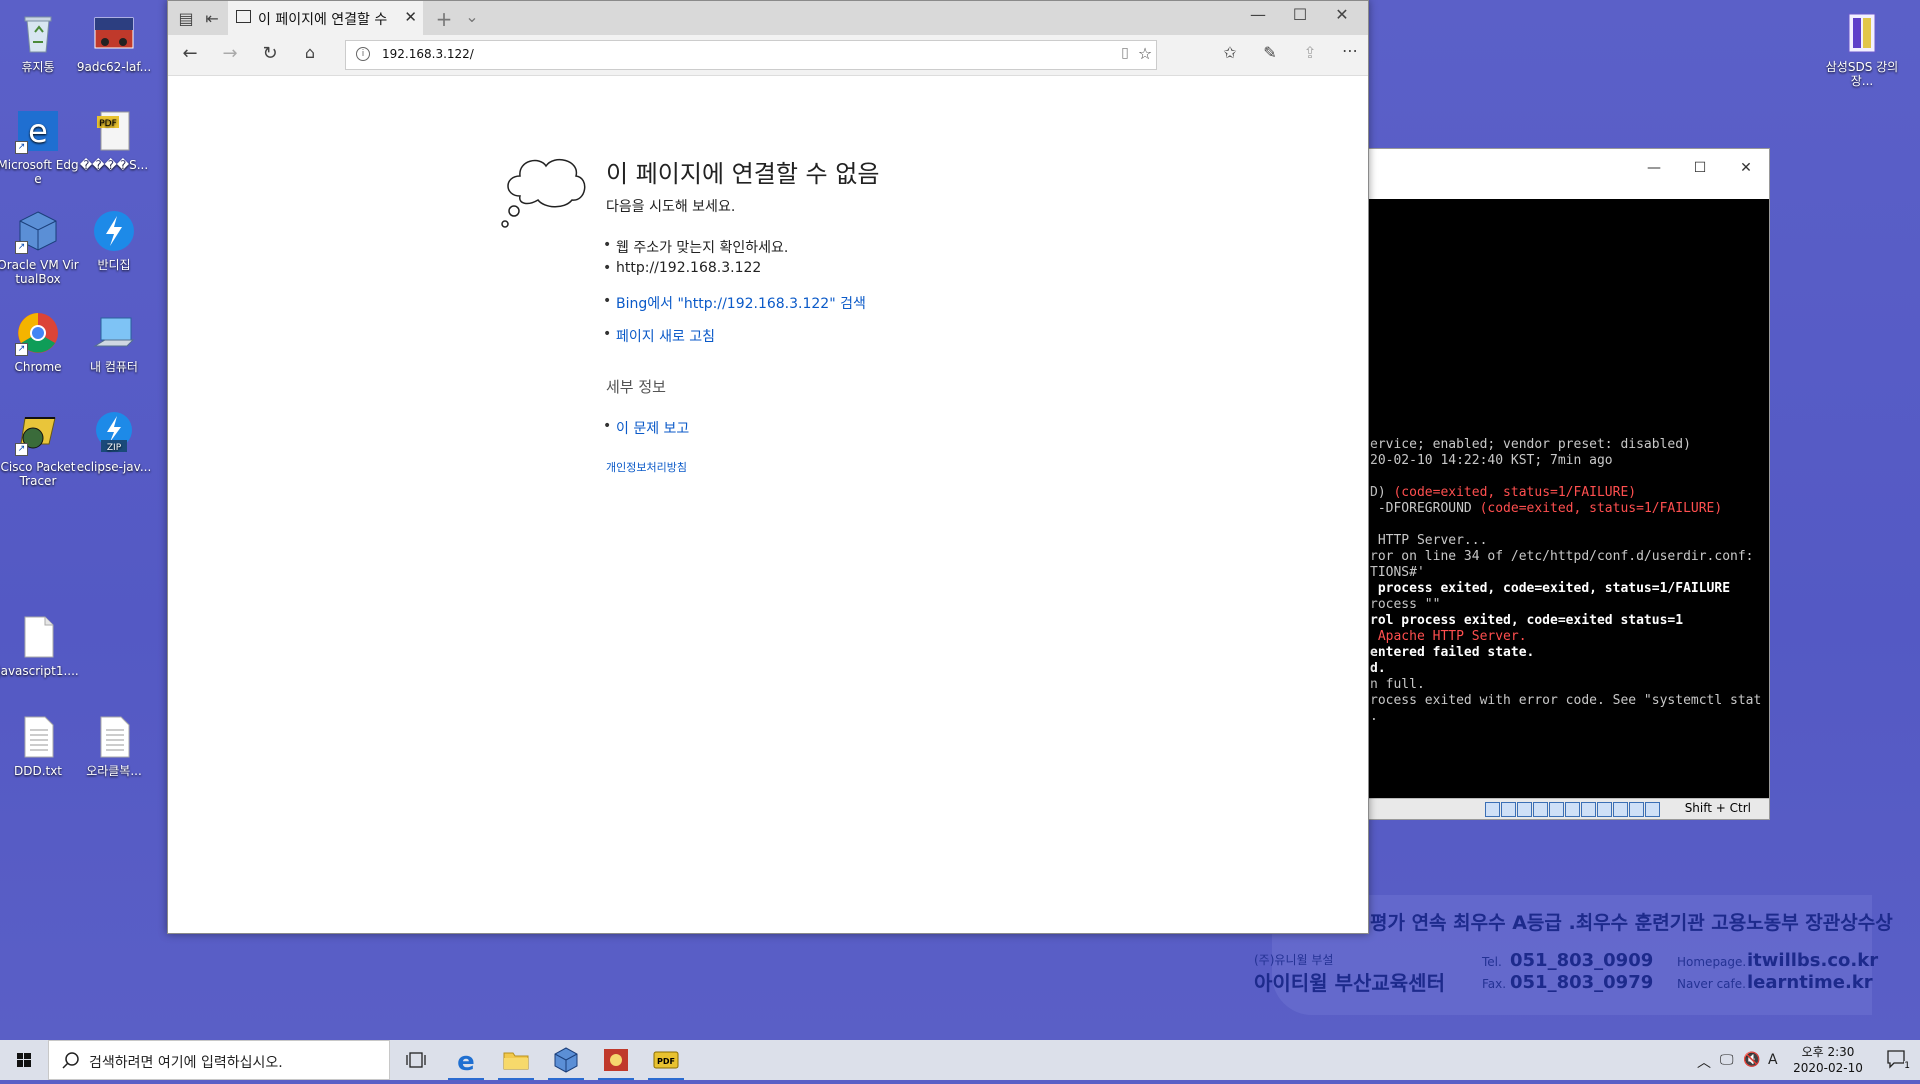 This screenshot has height=1084, width=1920. I want to click on share-icon: ⇪, so click(1310, 52).